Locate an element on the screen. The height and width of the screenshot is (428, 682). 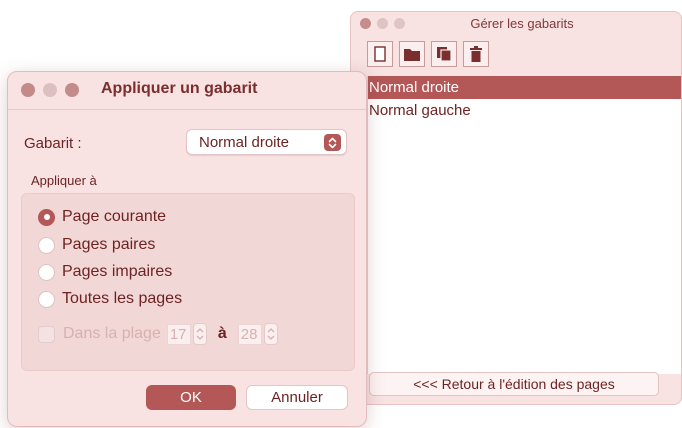
chevron-up-down-icon is located at coordinates (332, 142).